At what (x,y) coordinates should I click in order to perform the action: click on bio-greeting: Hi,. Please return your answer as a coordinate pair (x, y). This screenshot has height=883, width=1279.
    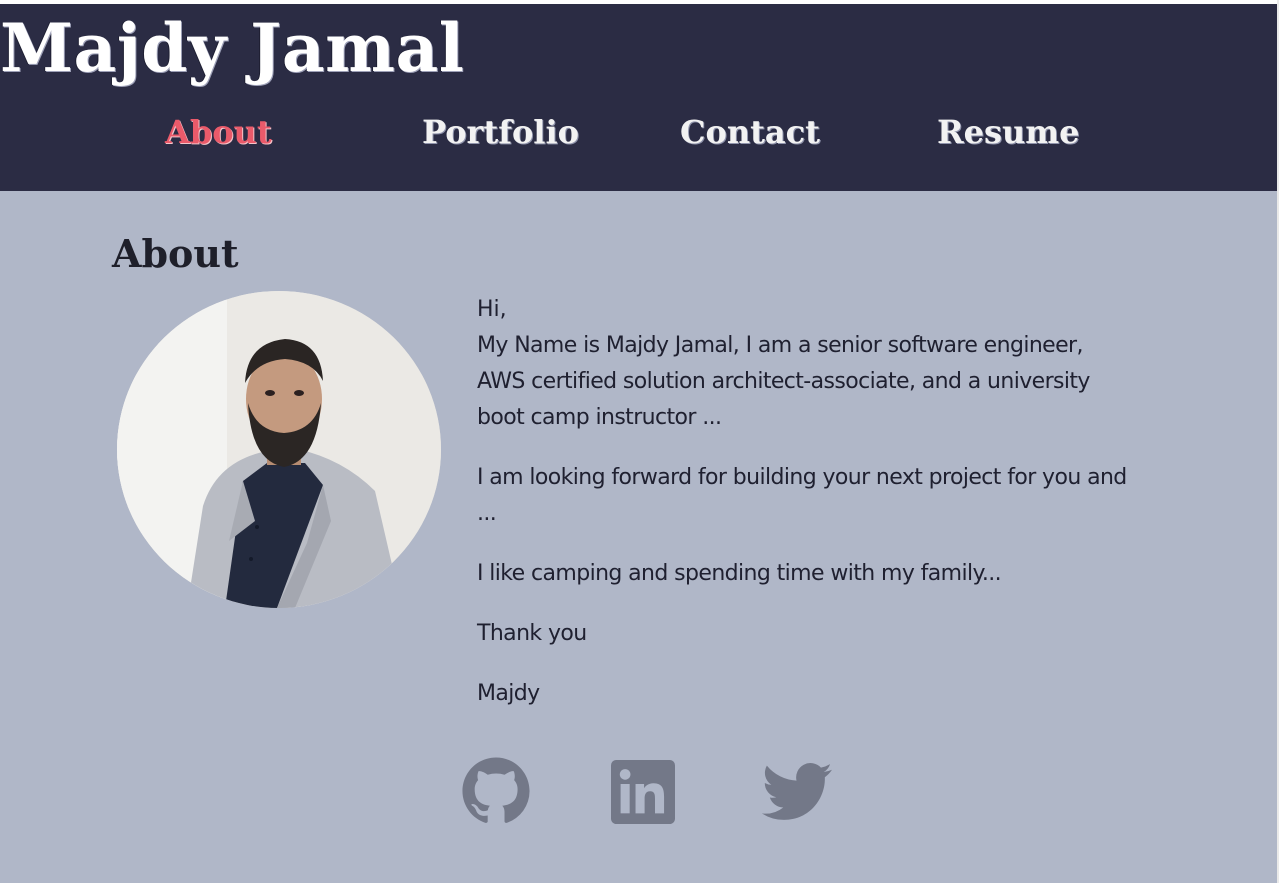
    Looking at the image, I should click on (492, 309).